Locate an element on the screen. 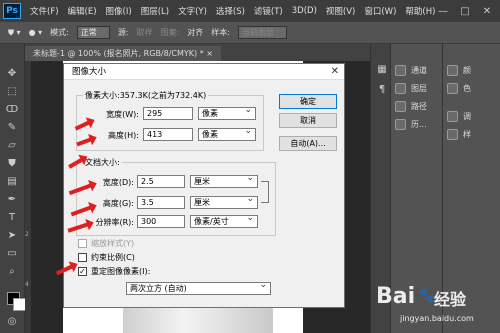  resample-label: 重定图像像素(I): is located at coordinates (121, 271).